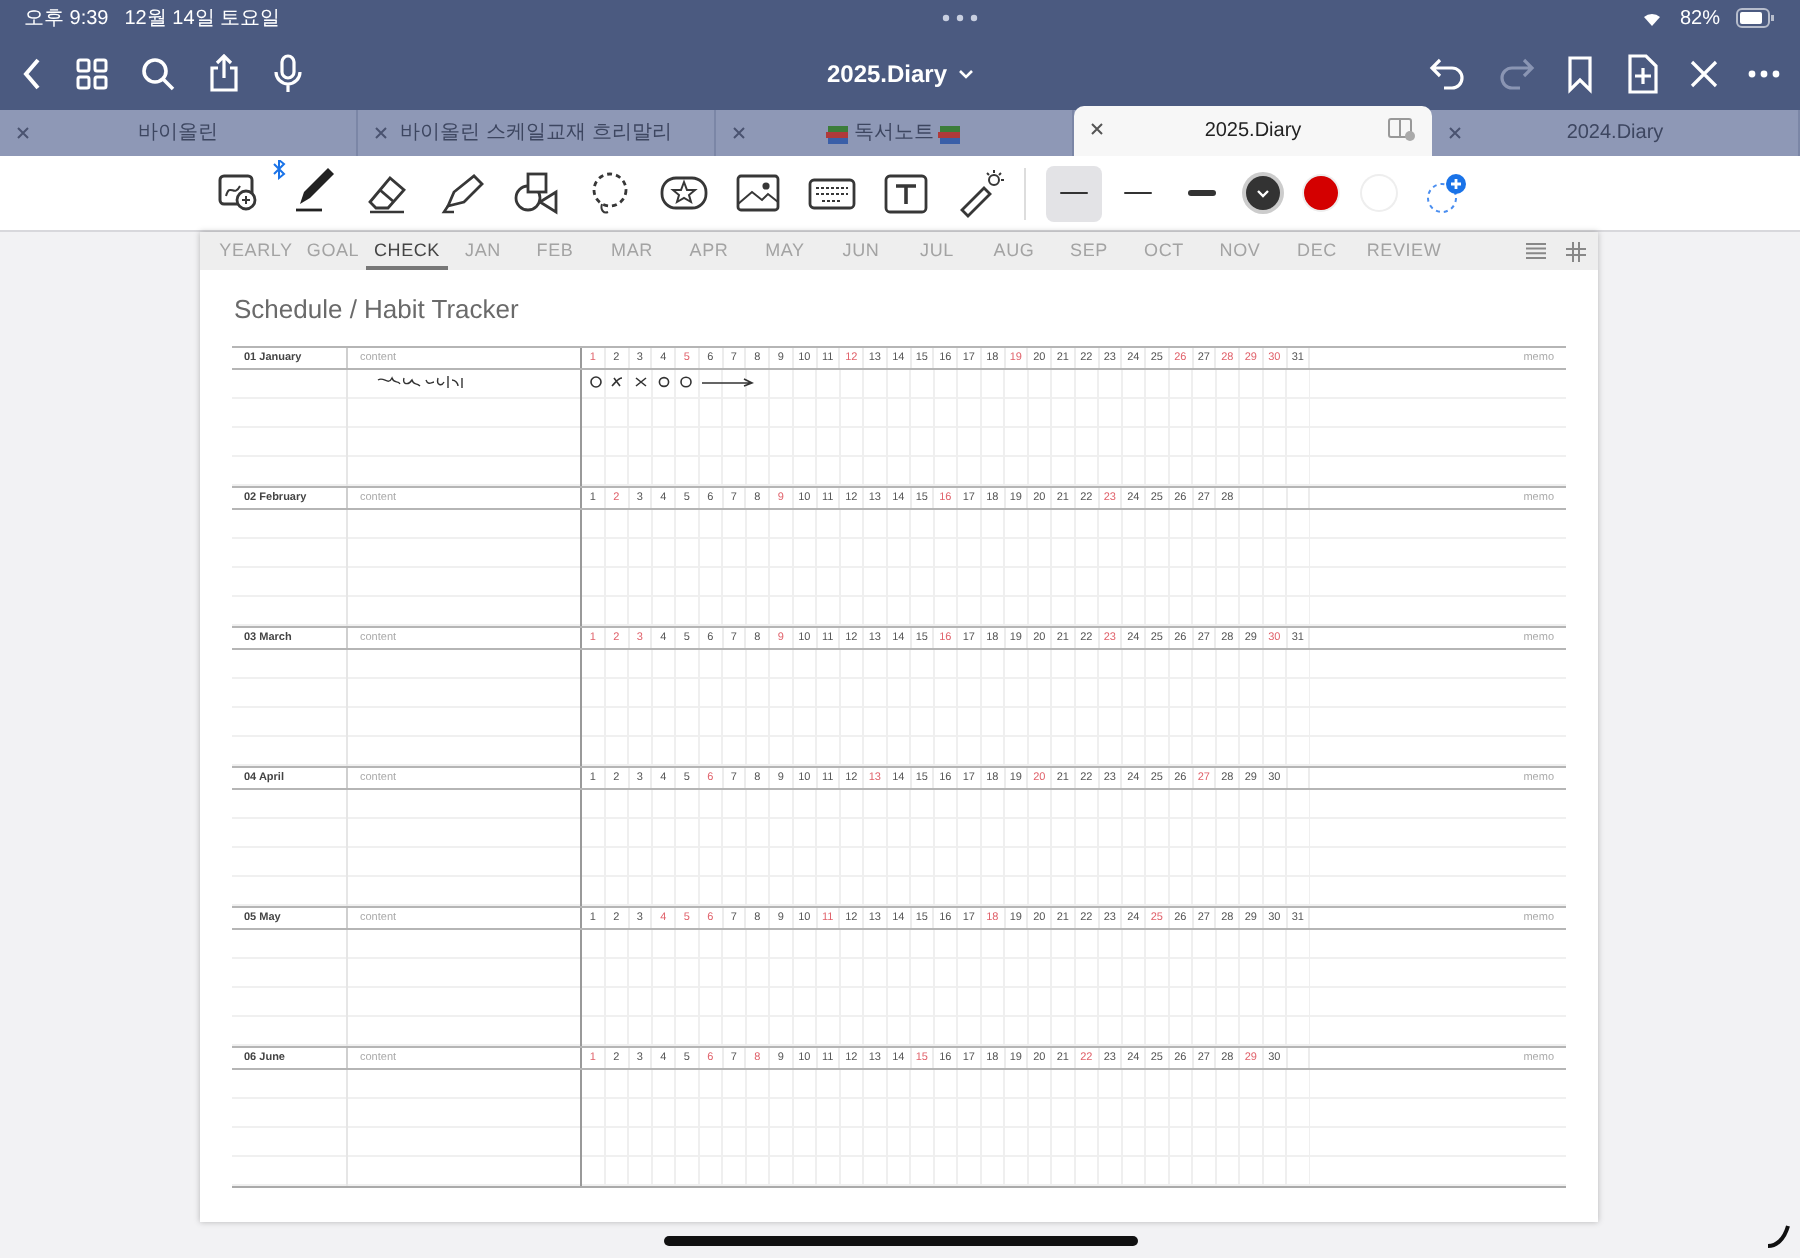 Image resolution: width=1800 pixels, height=1258 pixels. Describe the element at coordinates (1089, 251) in the screenshot. I see `page-tab: SEP` at that location.